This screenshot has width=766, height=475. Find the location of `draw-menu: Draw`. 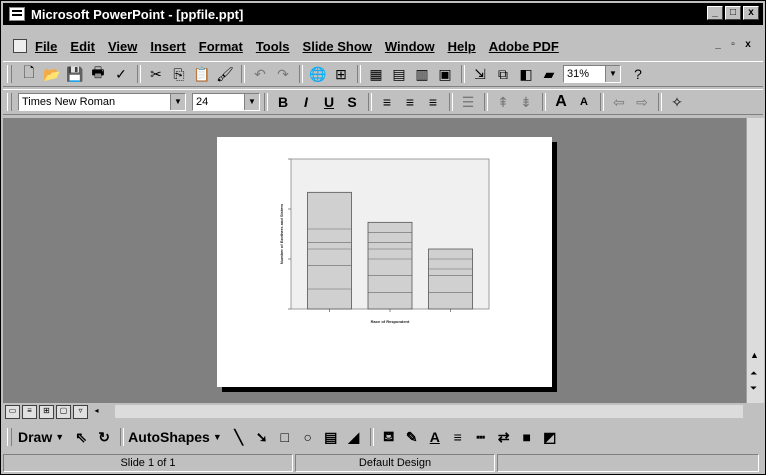

draw-menu: Draw is located at coordinates (35, 437).